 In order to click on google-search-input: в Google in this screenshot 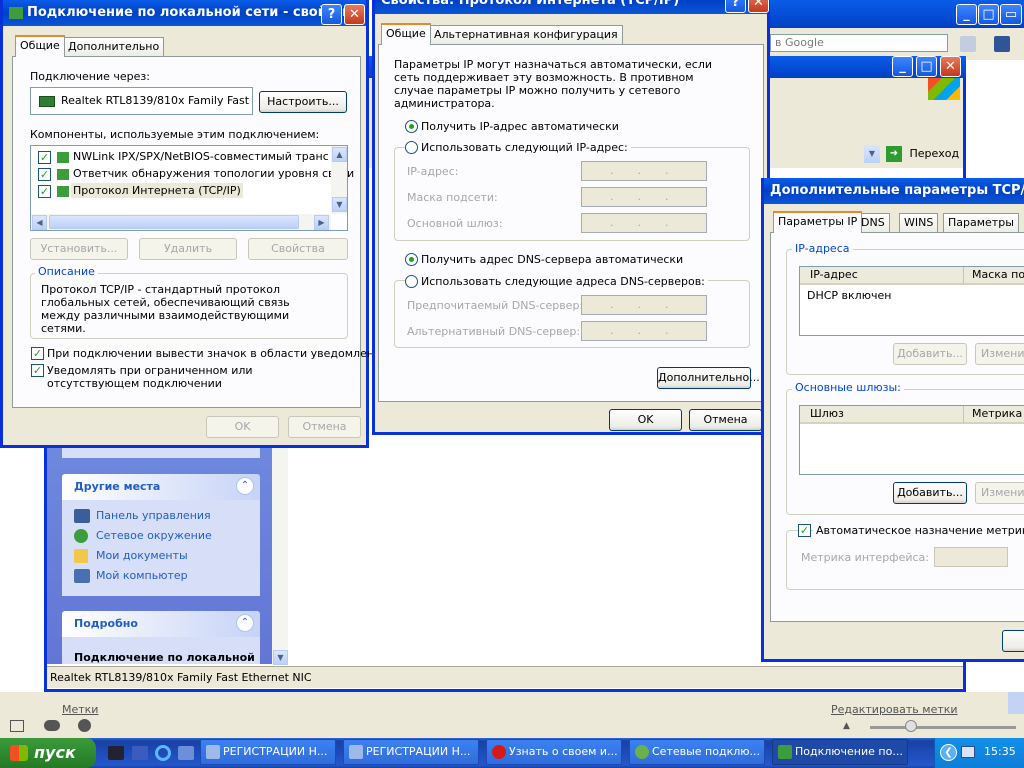, I will do `click(859, 43)`.